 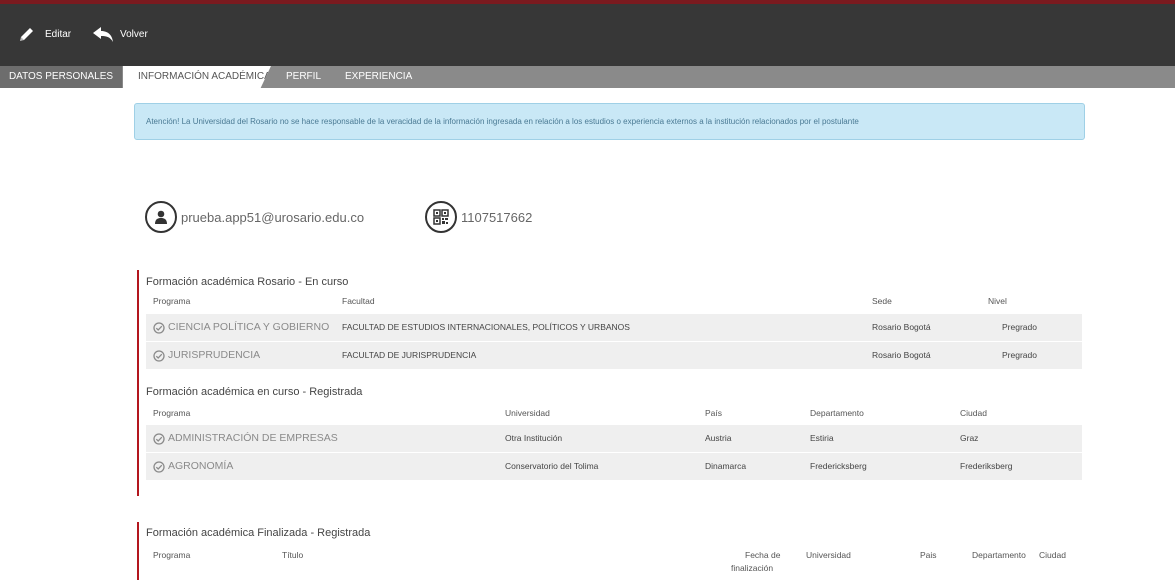 What do you see at coordinates (61, 77) in the screenshot?
I see `tab-datos-personales: DATOS PERSONALES` at bounding box center [61, 77].